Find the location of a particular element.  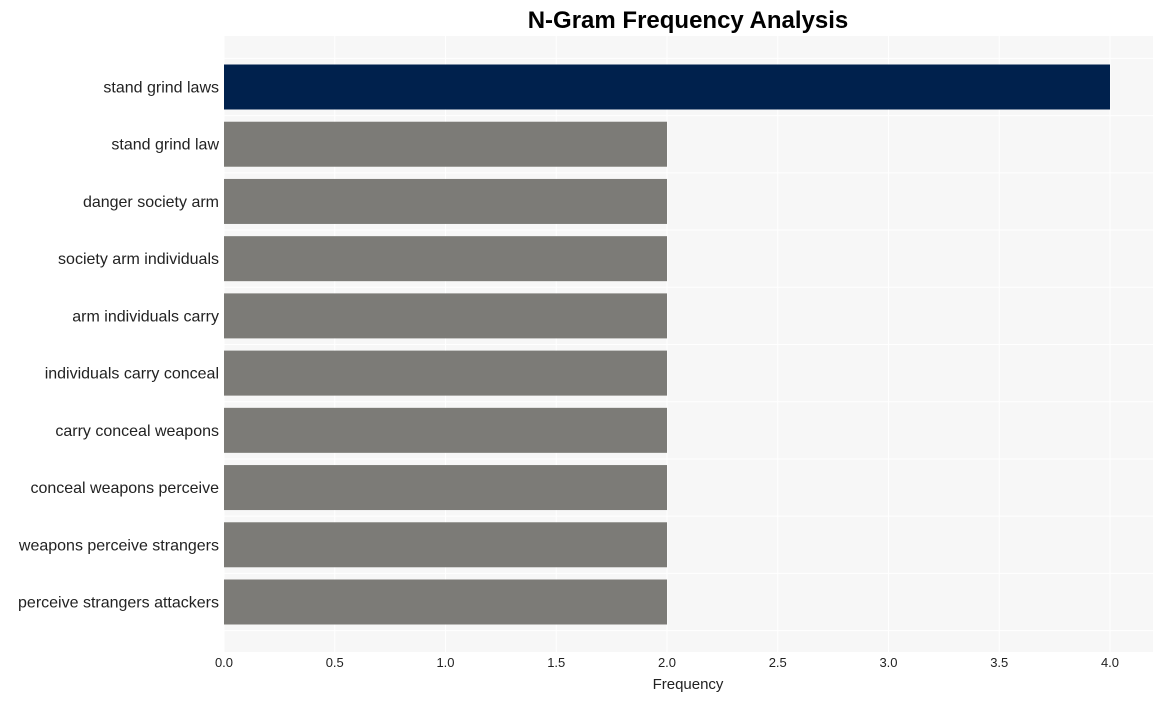

x-tick-label-4: 2.0 is located at coordinates (667, 662).